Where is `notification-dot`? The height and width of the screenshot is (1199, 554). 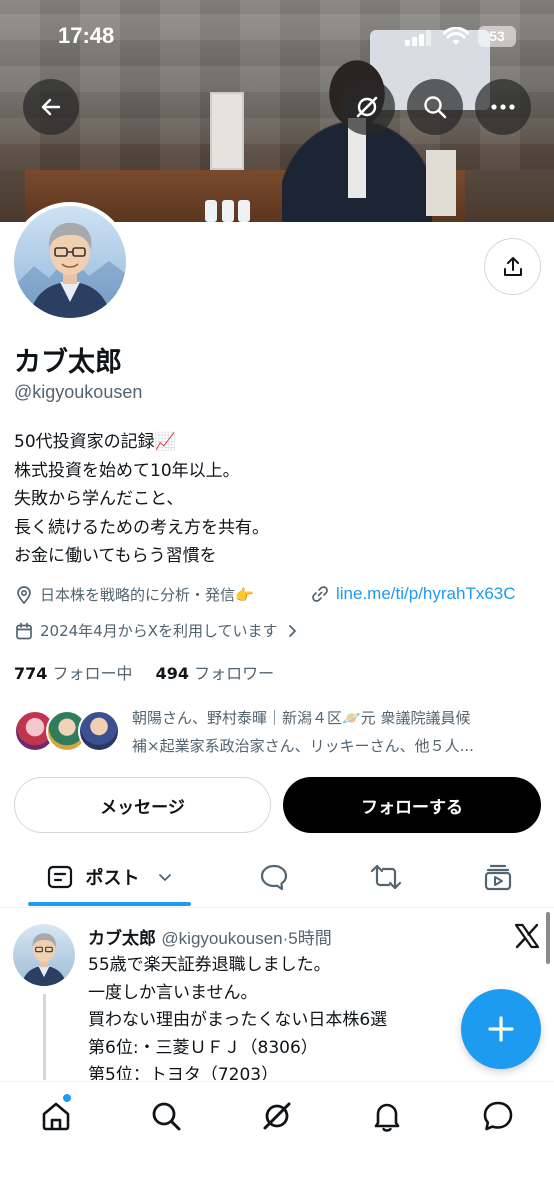
notification-dot is located at coordinates (67, 1098).